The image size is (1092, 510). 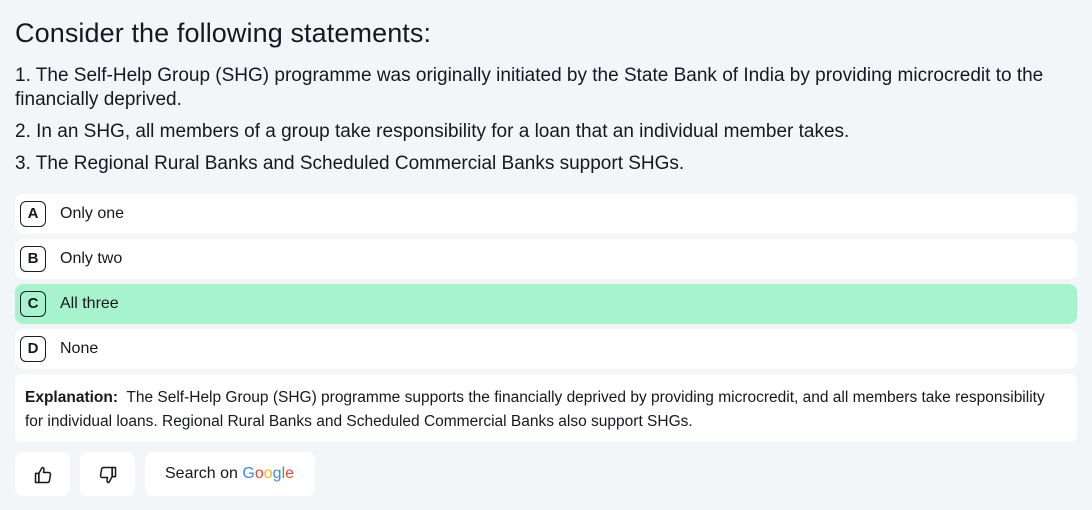 I want to click on option-c: C All three, so click(x=546, y=304).